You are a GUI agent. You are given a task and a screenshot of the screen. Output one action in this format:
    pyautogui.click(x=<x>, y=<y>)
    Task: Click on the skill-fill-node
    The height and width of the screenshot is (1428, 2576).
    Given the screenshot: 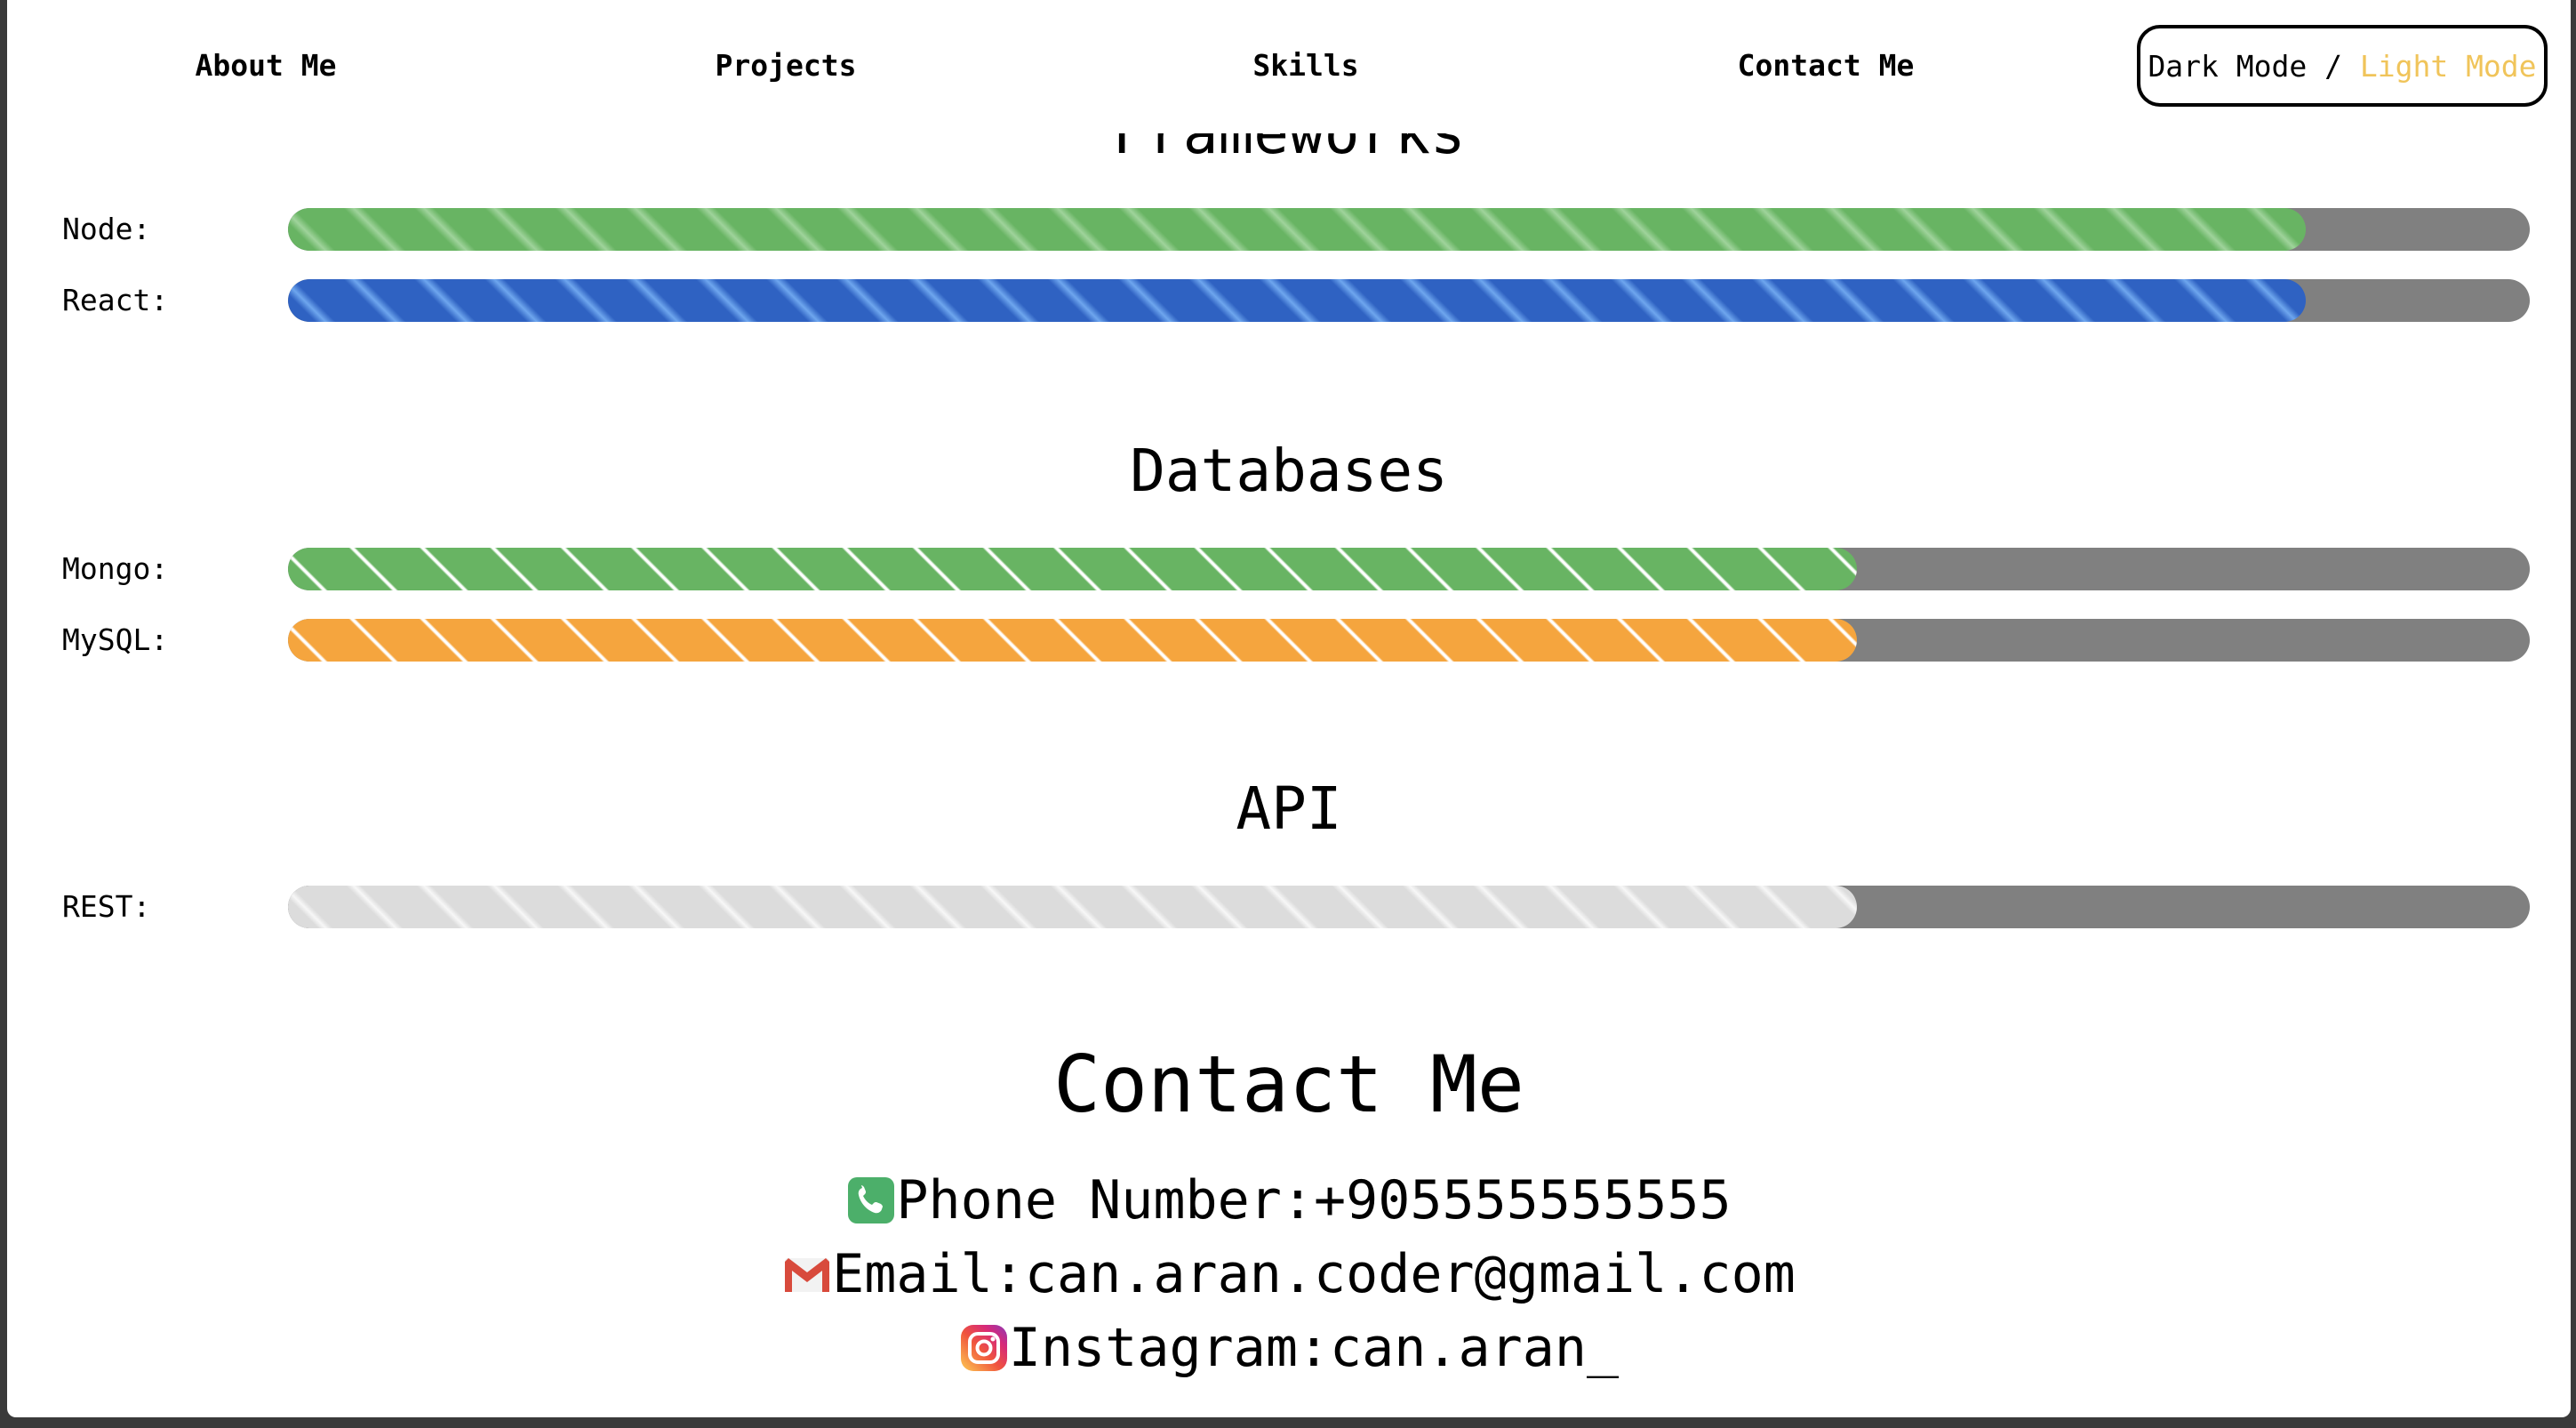 What is the action you would take?
    pyautogui.click(x=1297, y=229)
    